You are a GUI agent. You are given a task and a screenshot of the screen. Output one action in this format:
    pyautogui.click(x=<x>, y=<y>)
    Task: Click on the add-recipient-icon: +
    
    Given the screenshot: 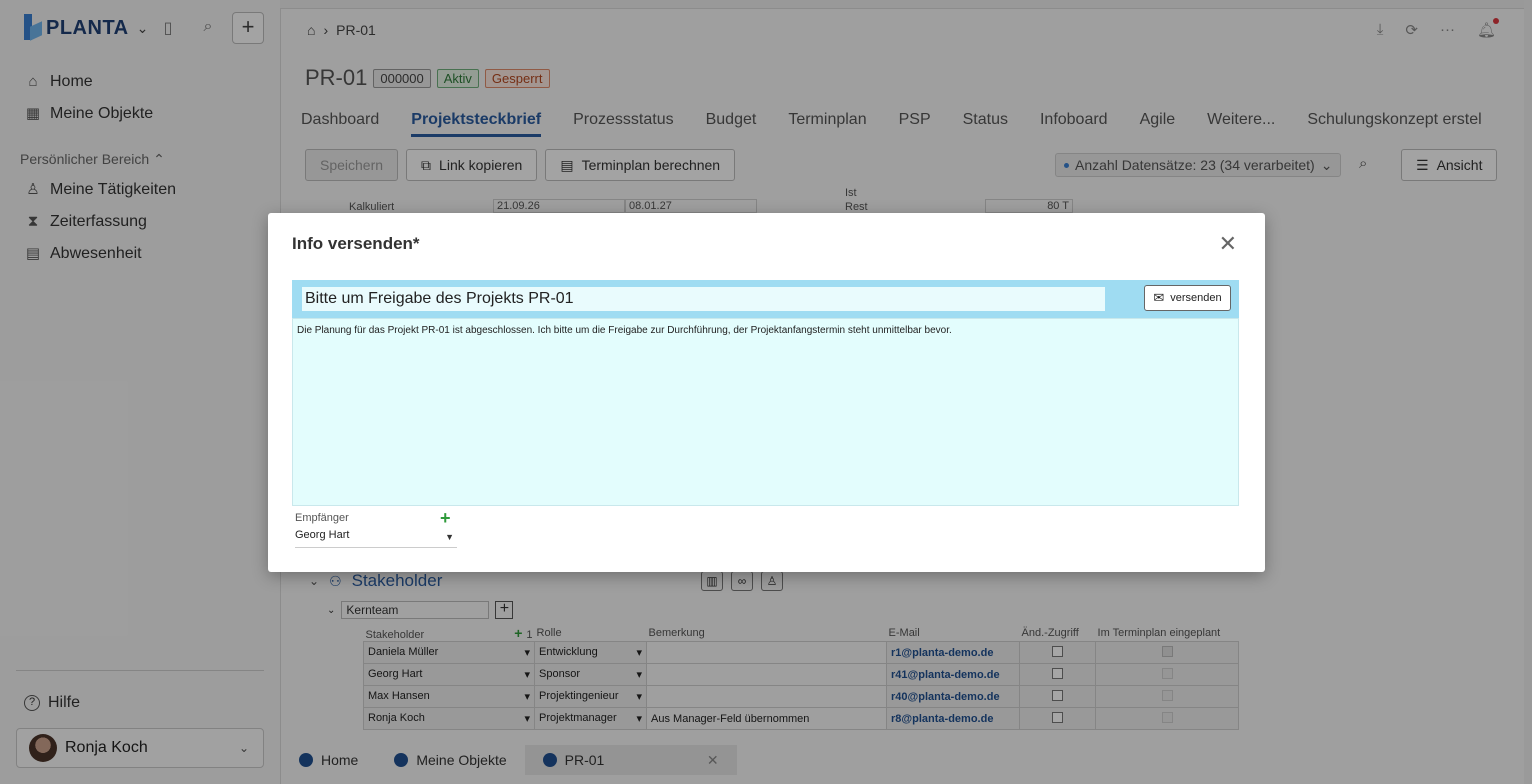 What is the action you would take?
    pyautogui.click(x=445, y=518)
    